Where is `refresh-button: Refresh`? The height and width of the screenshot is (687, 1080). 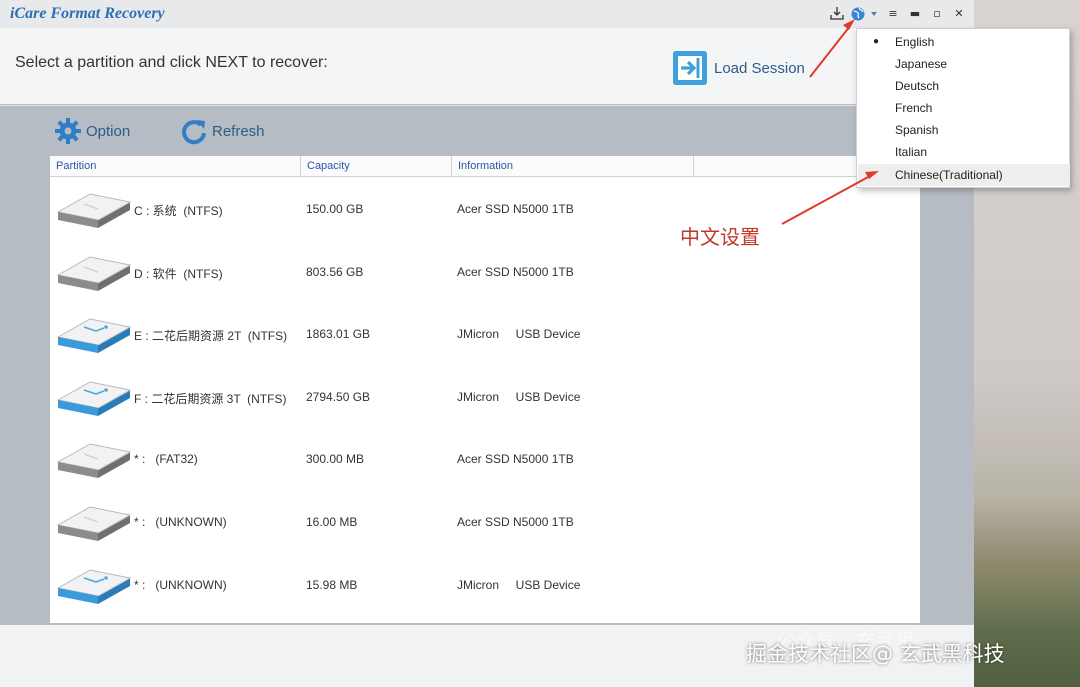 refresh-button: Refresh is located at coordinates (222, 131).